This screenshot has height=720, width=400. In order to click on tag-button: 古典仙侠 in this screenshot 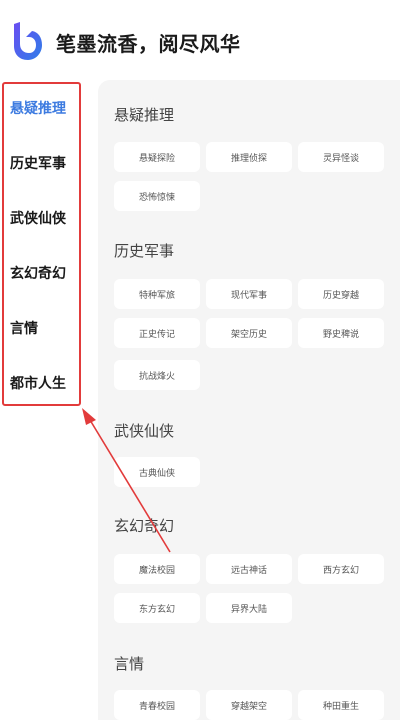, I will do `click(157, 472)`.